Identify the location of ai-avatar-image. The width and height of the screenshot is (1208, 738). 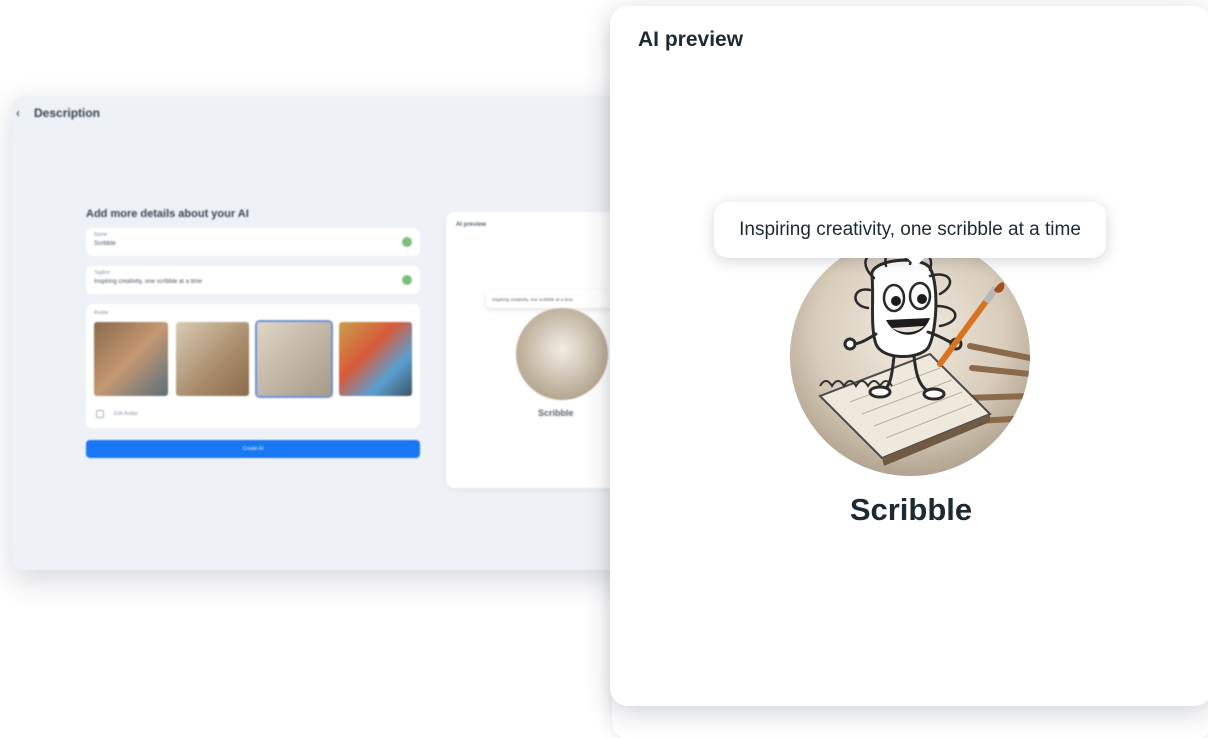
(910, 356).